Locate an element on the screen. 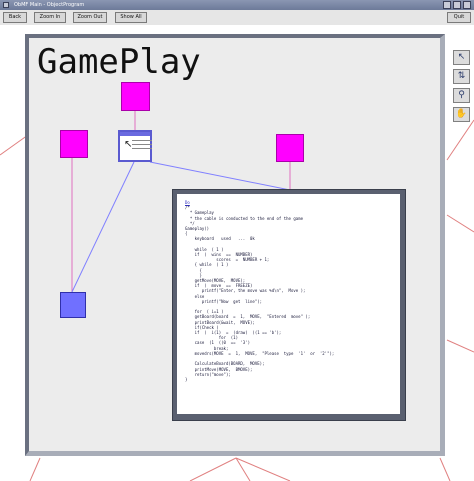 The image size is (474, 481). node-preview is located at coordinates (142, 146).